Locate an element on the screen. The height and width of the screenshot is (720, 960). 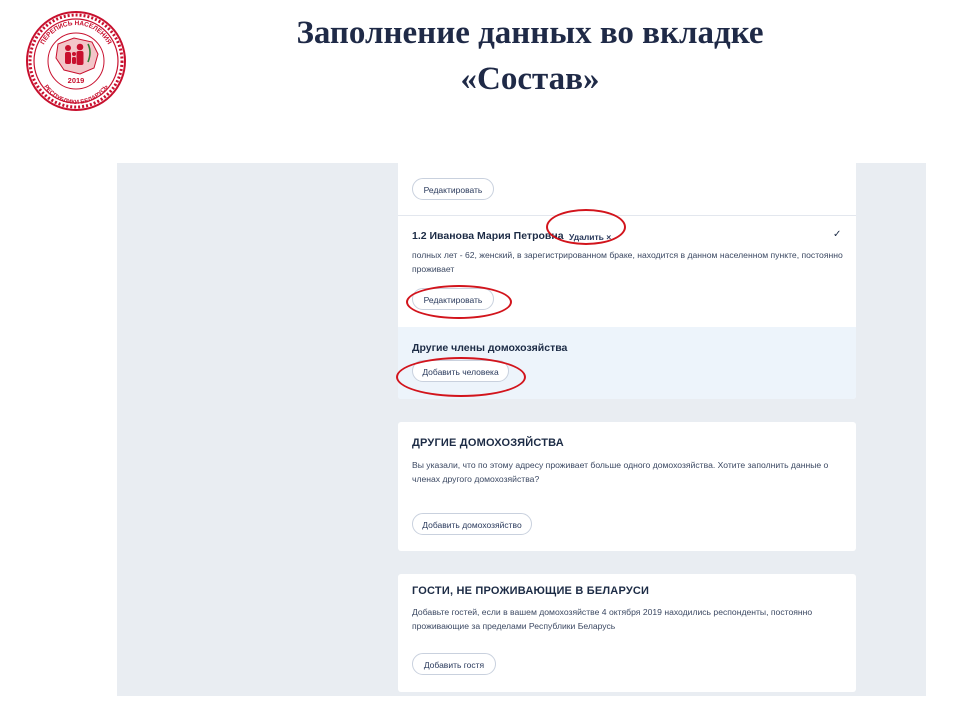
guests-title: ГОСТИ, НЕ ПРОЖИВАЮЩИЕ В БЕЛАРУСИ is located at coordinates (531, 591).